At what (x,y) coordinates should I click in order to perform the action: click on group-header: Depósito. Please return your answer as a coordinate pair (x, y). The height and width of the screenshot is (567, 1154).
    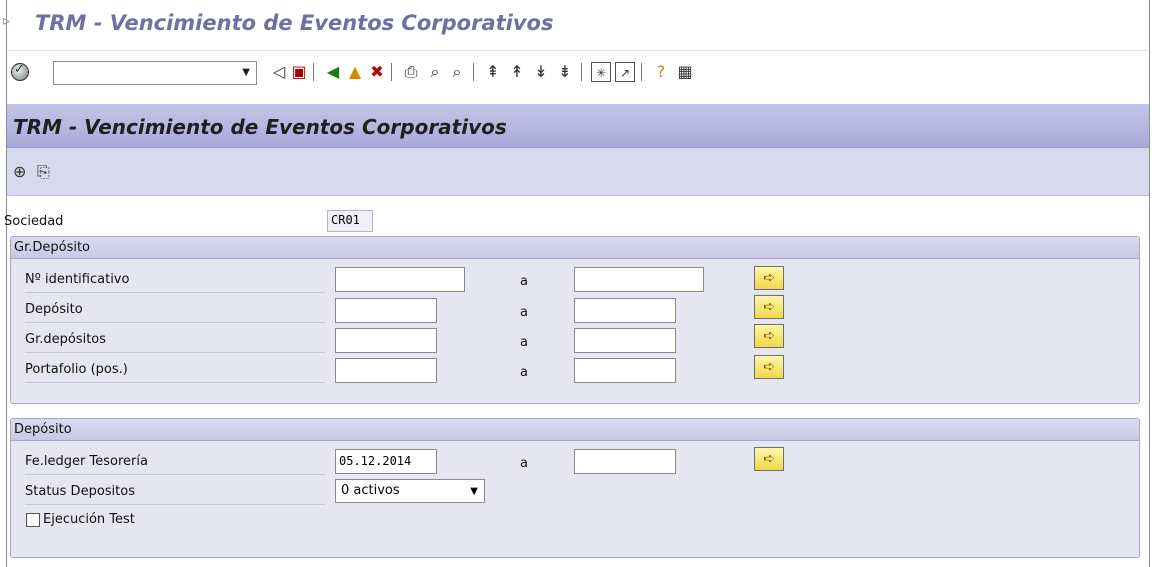
    Looking at the image, I should click on (575, 430).